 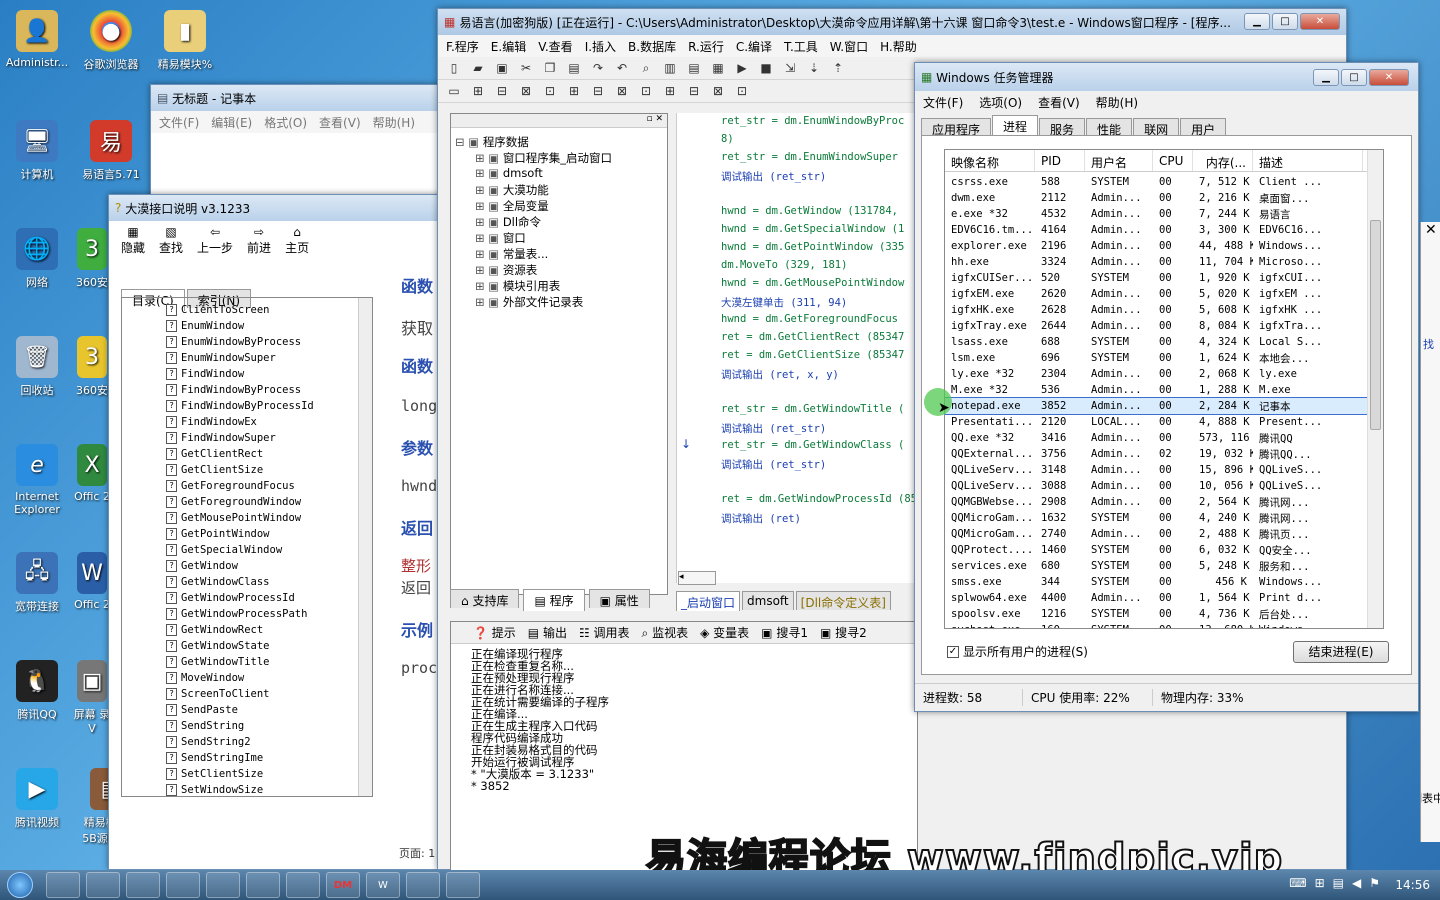 What do you see at coordinates (242, 694) in the screenshot?
I see `help-topic-item: ? ScreenToClient` at bounding box center [242, 694].